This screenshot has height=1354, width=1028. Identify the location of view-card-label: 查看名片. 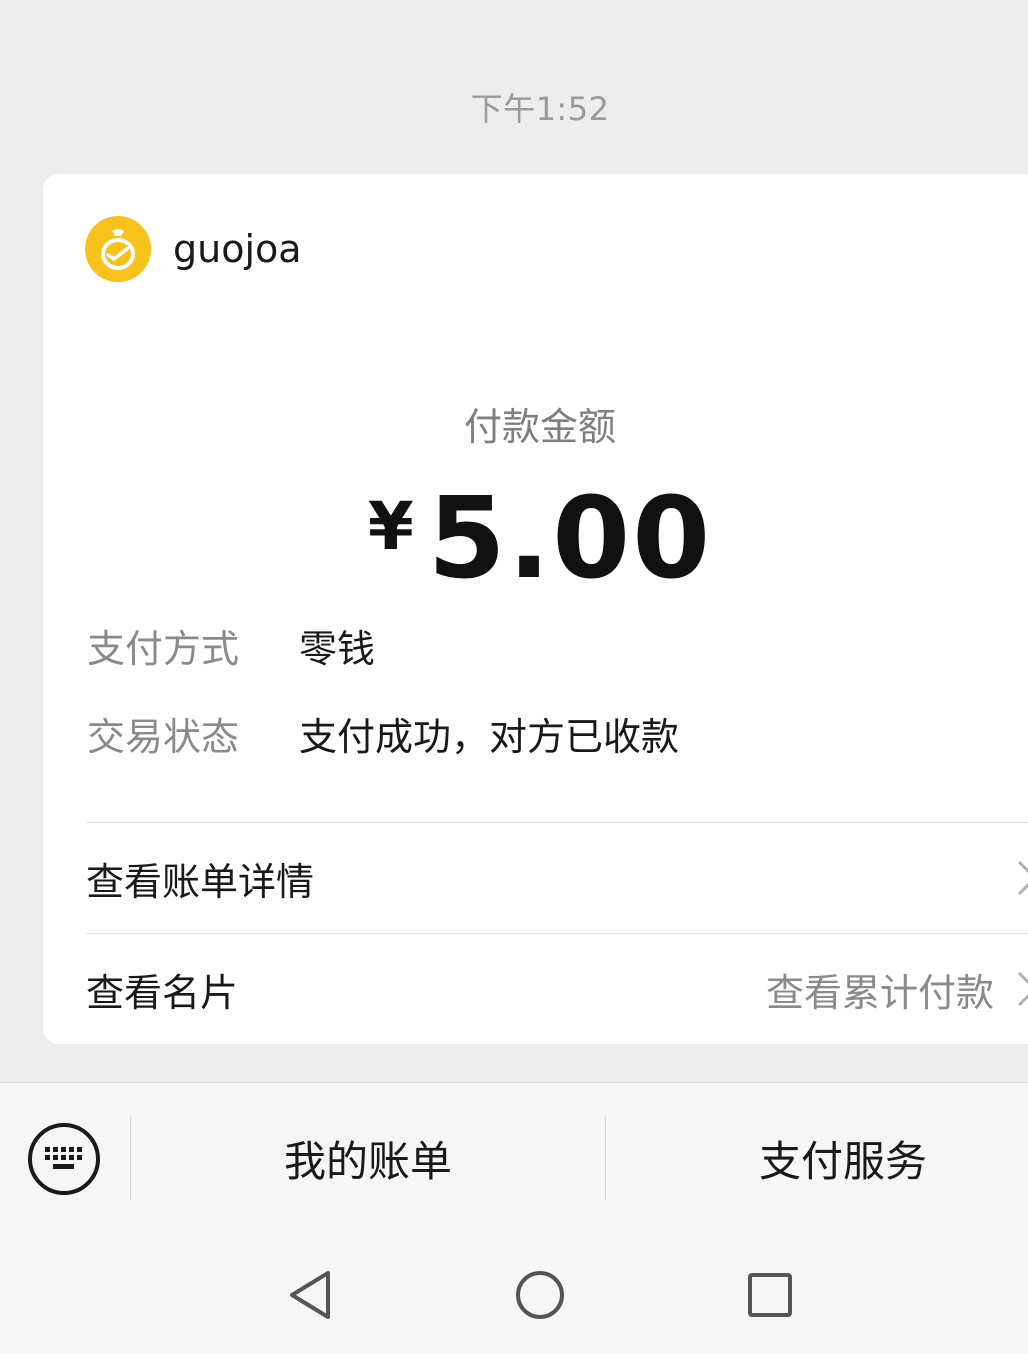
(162, 992).